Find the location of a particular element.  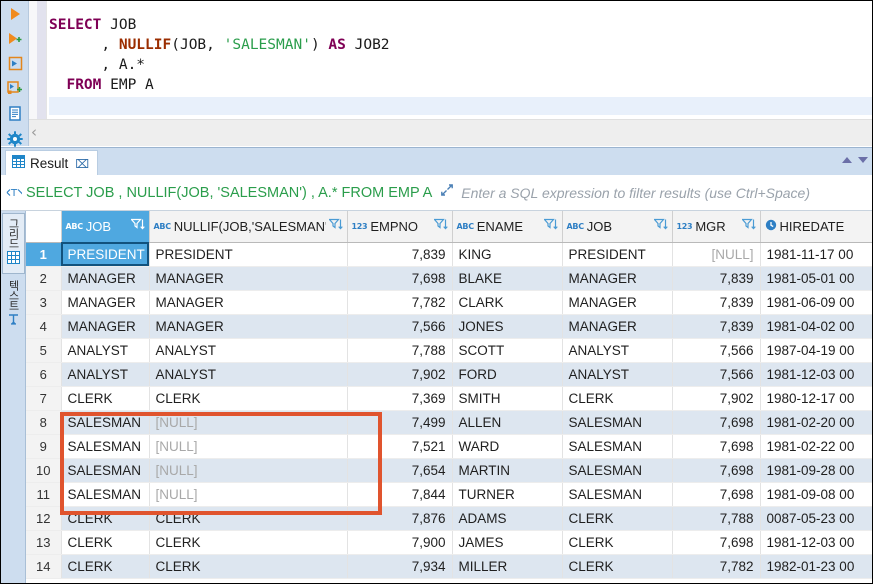

cell: 0087-05-23 00 is located at coordinates (816, 518).